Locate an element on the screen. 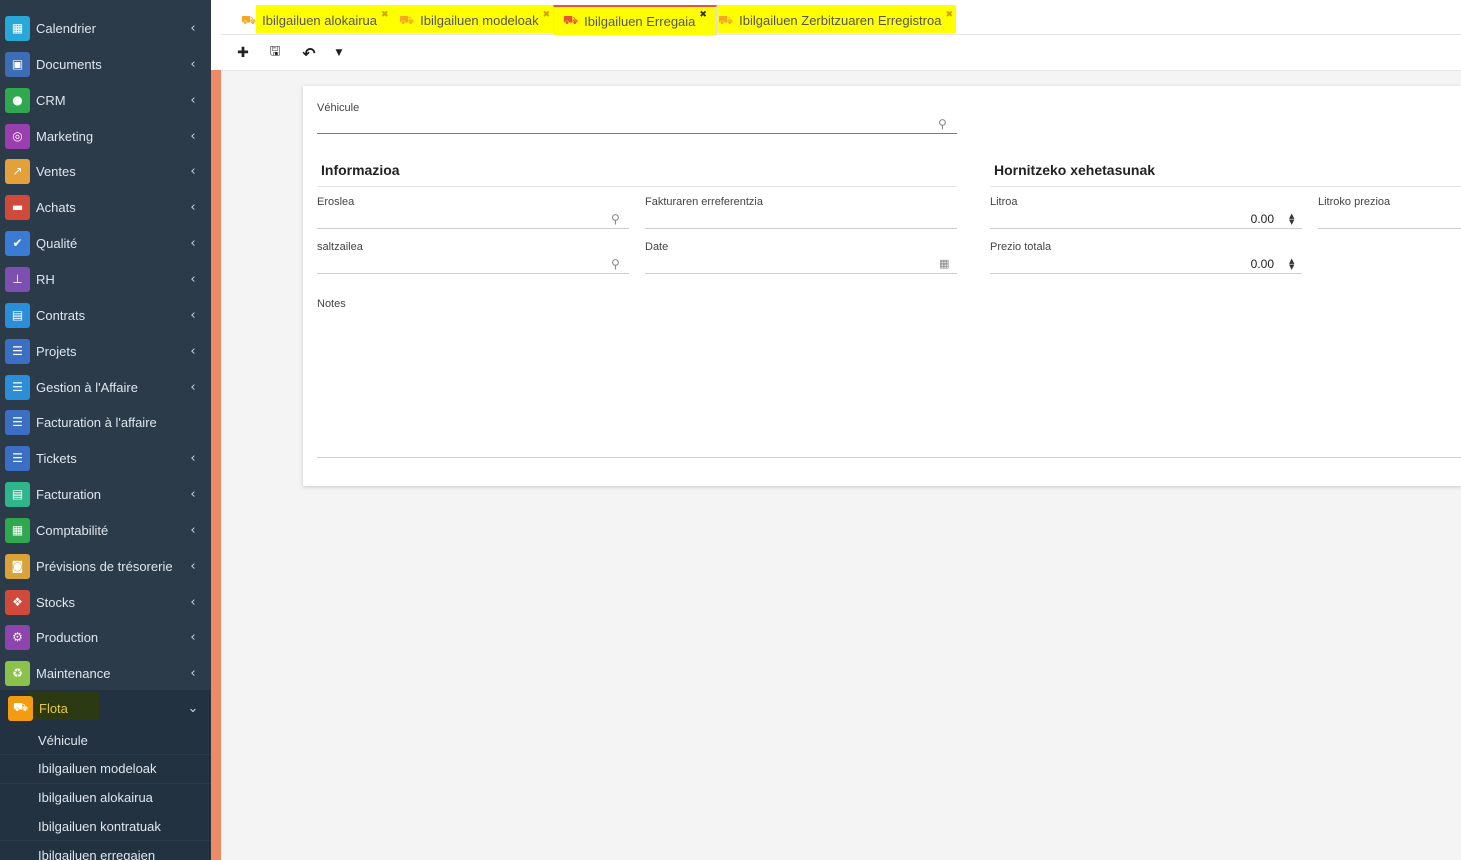 This screenshot has height=860, width=1461. org-chart-icon: ⊥ is located at coordinates (17, 279).